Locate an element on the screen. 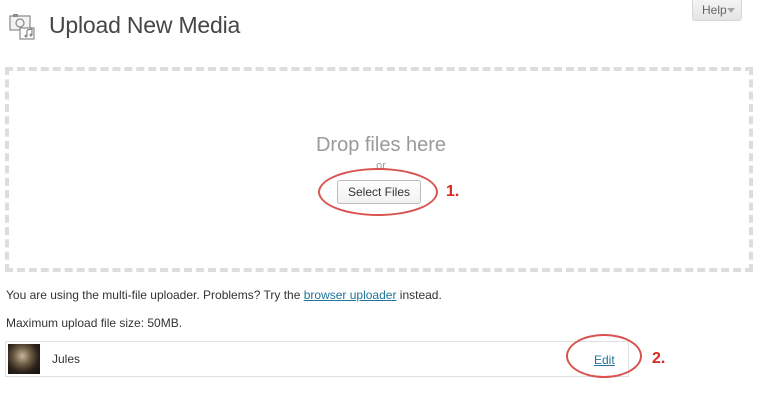 This screenshot has height=406, width=762. drop-files-text: Drop files here is located at coordinates (381, 145).